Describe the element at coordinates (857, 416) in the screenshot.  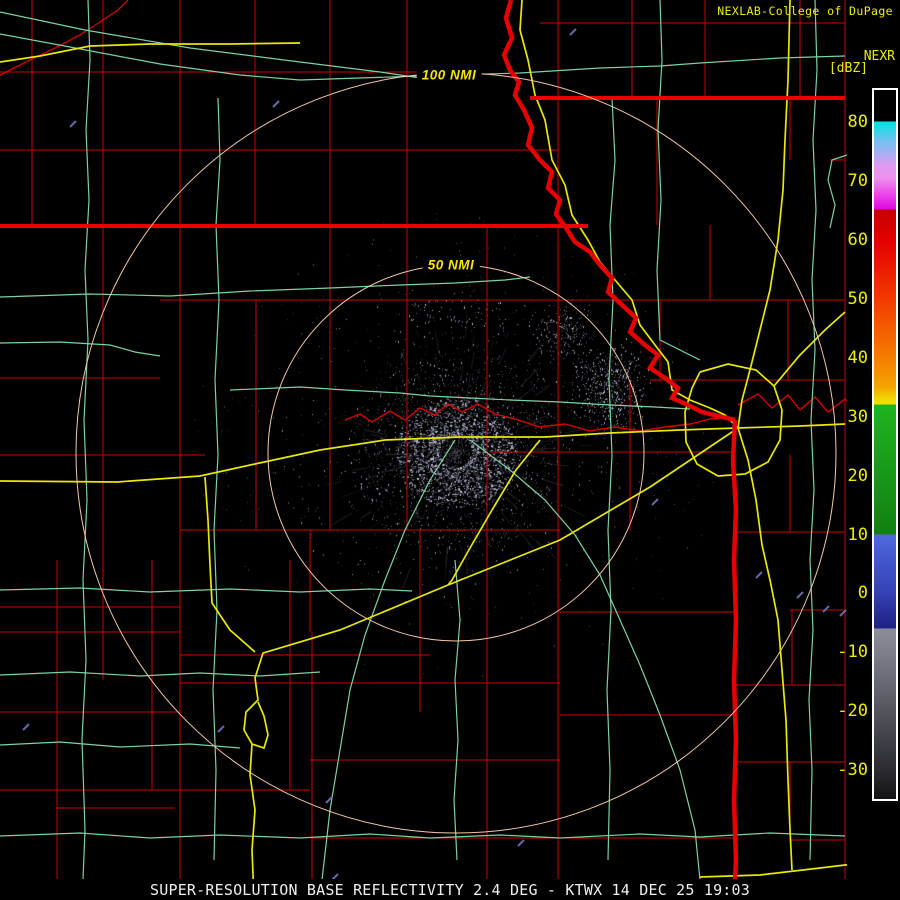
I see `scale-tick-label: 30` at that location.